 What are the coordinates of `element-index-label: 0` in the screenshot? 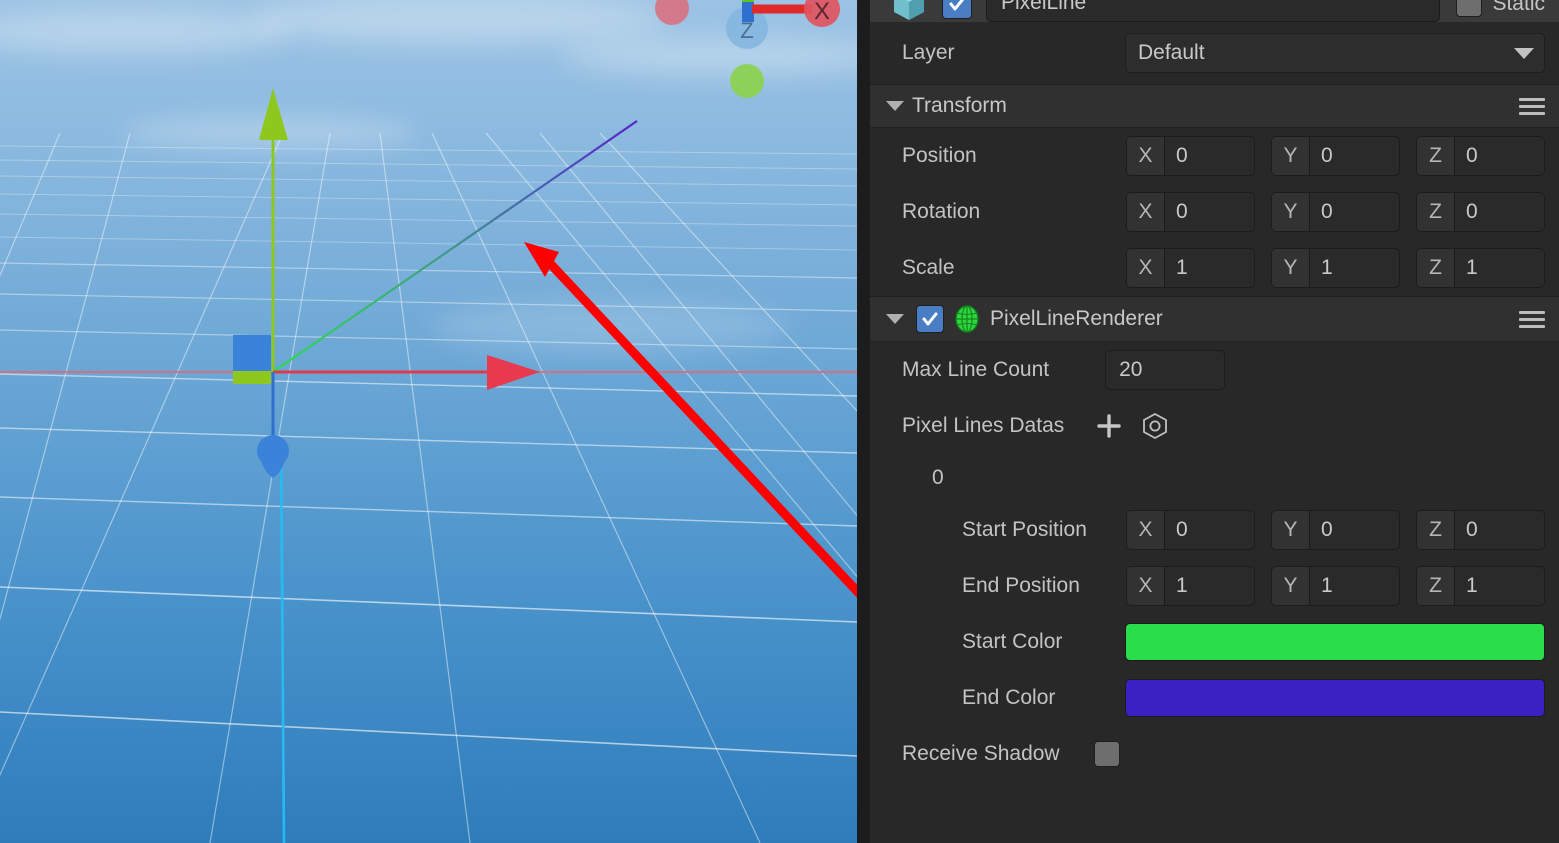 It's located at (938, 477).